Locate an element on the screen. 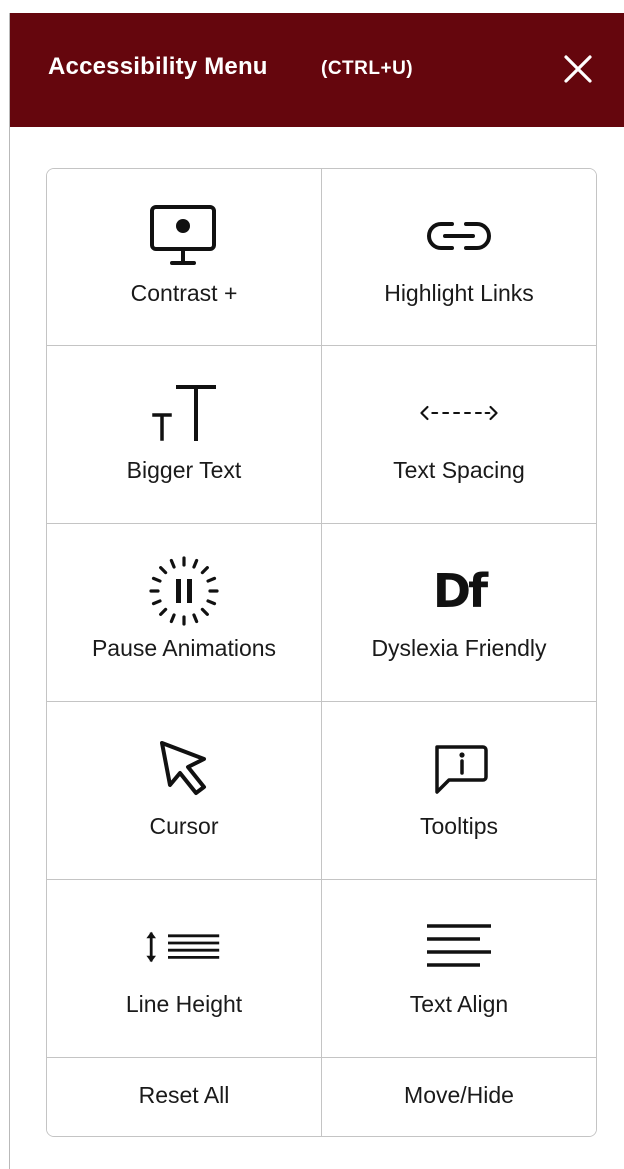 The height and width of the screenshot is (1169, 624). pause-animations-label: Pause Animations is located at coordinates (184, 648).